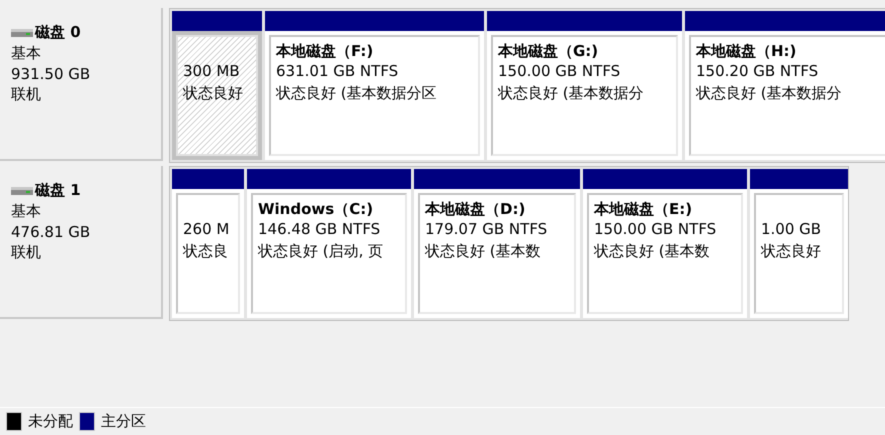  I want to click on disk-name: 磁盘 1, so click(58, 190).